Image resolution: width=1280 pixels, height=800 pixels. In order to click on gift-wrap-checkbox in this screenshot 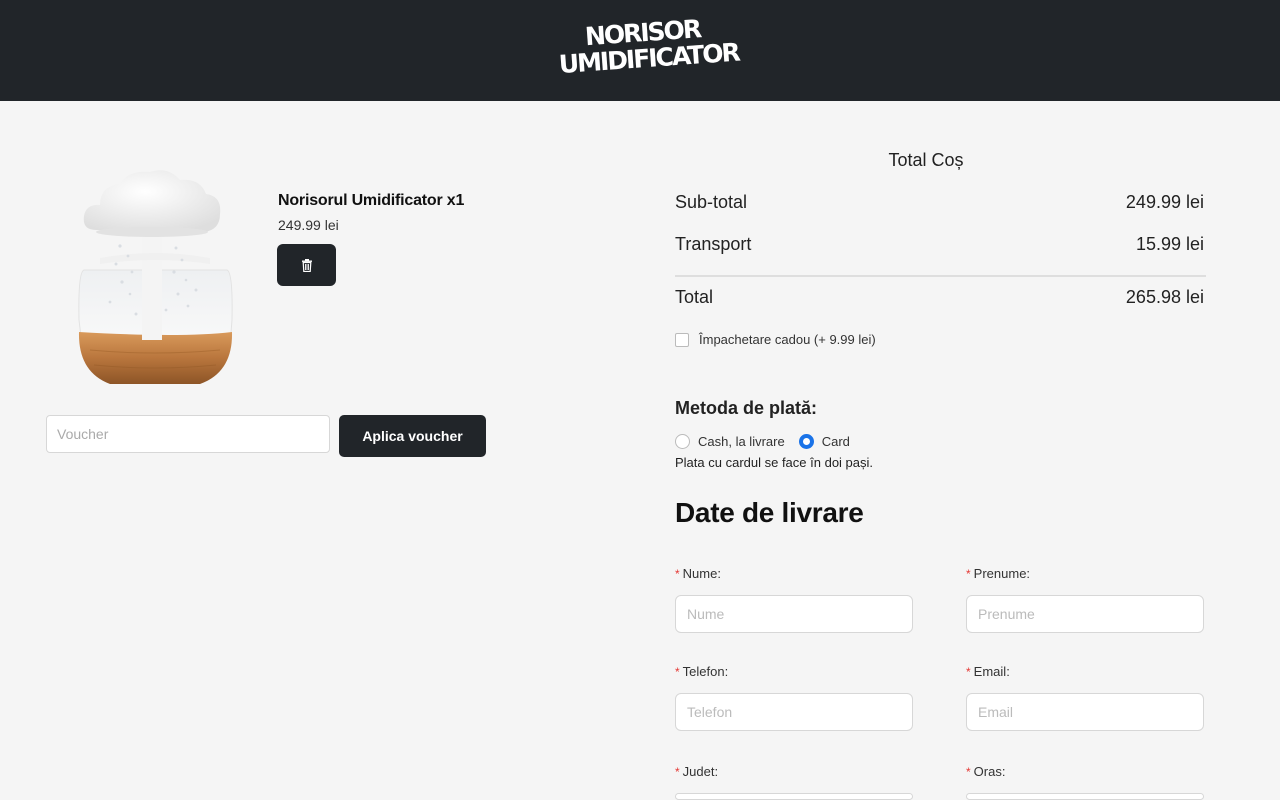, I will do `click(682, 339)`.